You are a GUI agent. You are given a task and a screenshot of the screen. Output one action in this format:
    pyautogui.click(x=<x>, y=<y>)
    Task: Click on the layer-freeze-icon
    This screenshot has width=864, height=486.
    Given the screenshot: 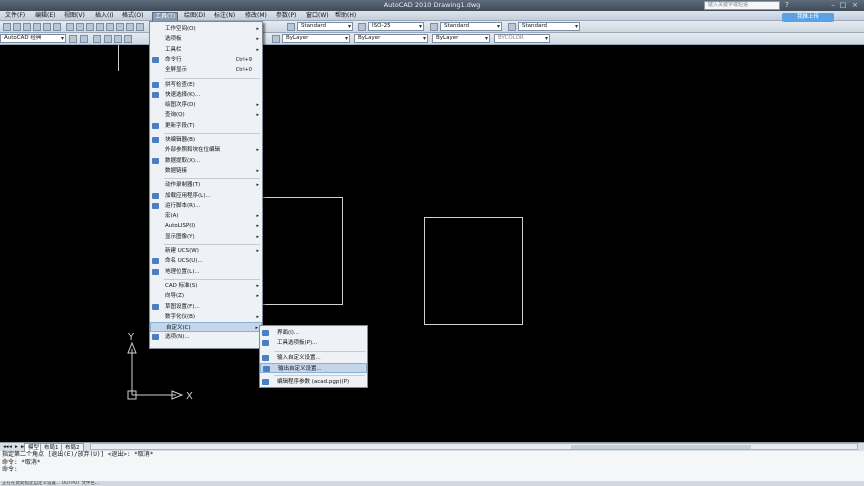 What is the action you would take?
    pyautogui.click(x=118, y=39)
    